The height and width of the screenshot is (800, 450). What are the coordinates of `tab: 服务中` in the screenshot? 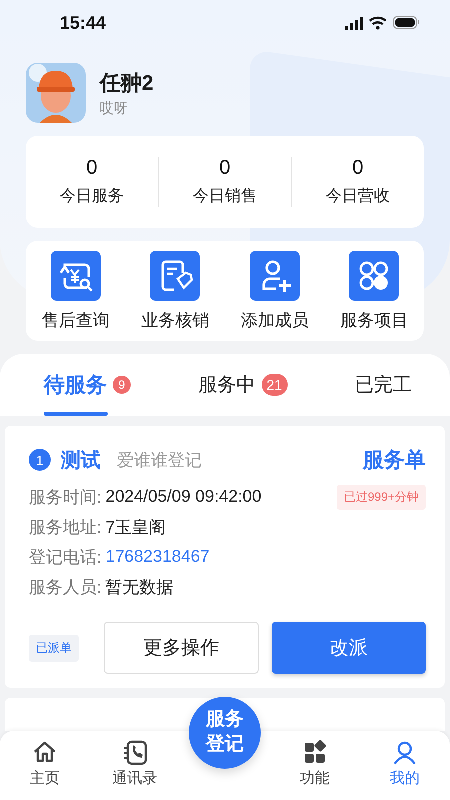 It's located at (227, 385).